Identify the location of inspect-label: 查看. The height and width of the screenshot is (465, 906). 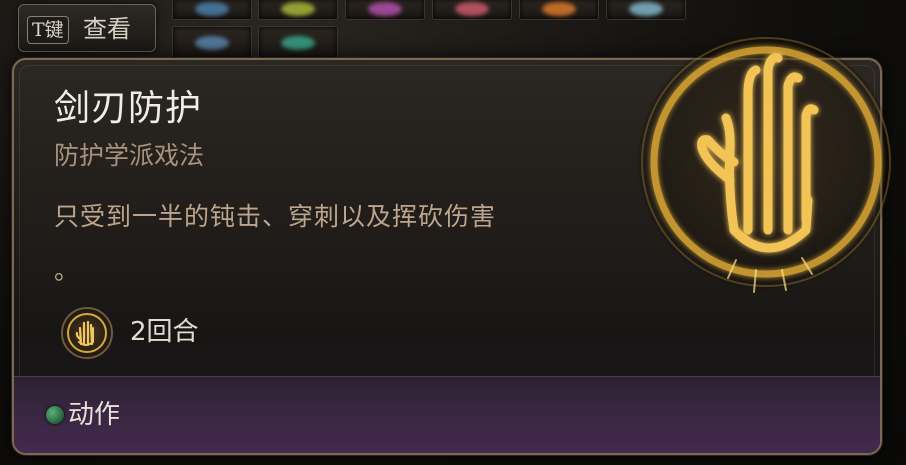
(107, 29).